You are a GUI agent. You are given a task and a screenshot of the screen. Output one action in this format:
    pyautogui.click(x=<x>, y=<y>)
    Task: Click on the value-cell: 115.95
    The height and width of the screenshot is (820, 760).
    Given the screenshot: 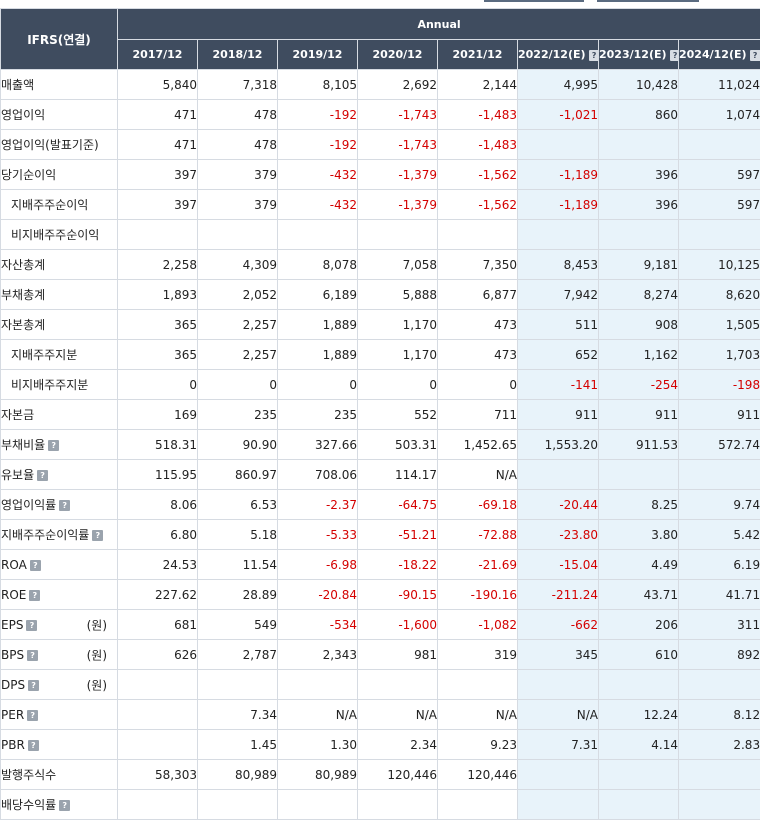 What is the action you would take?
    pyautogui.click(x=157, y=474)
    